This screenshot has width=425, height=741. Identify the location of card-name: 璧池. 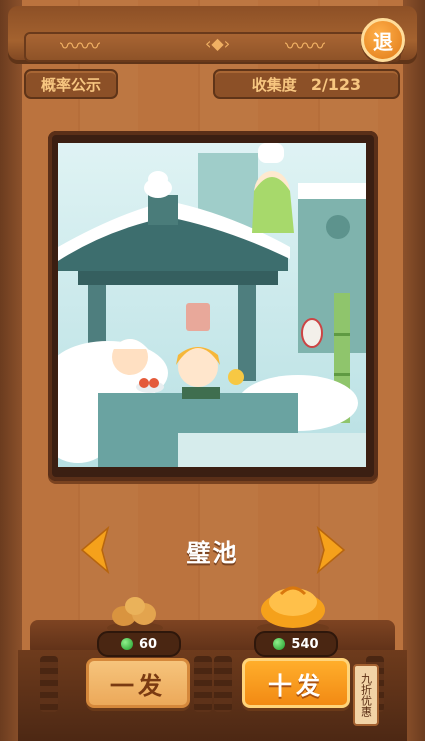
(212, 553).